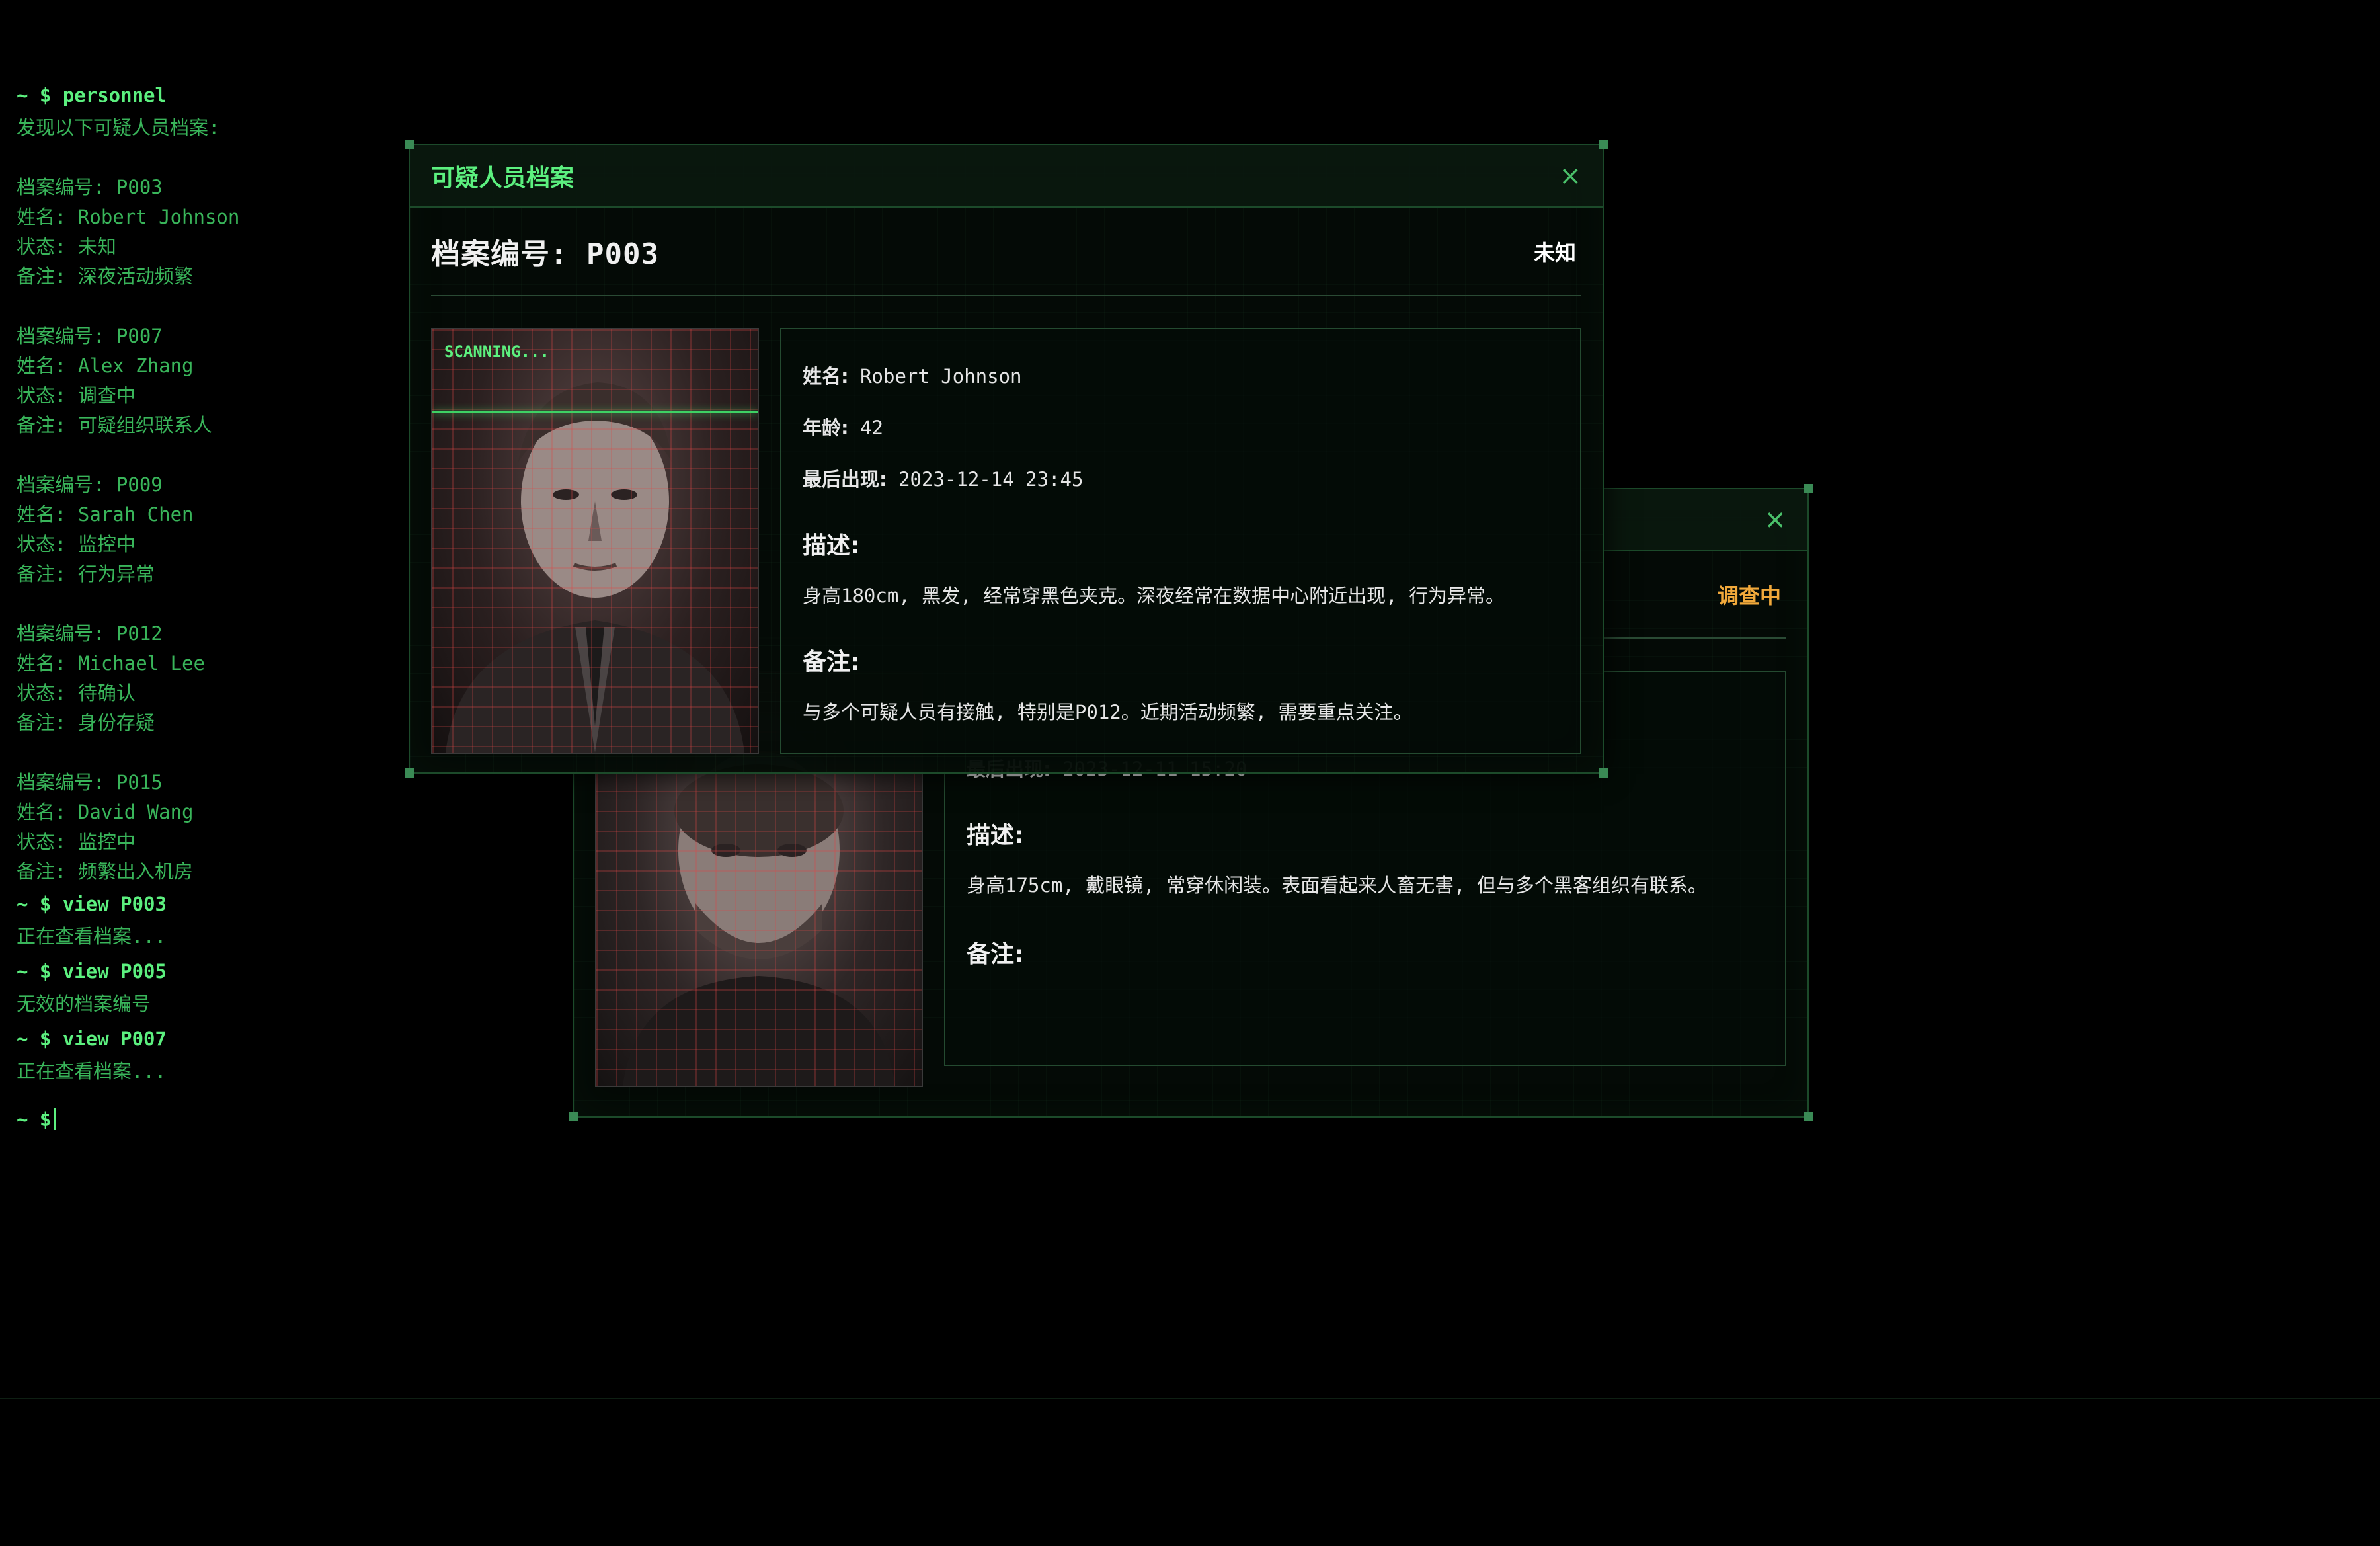  Describe the element at coordinates (114, 425) in the screenshot. I see `terminal-output-line: 备注: 可疑组织联系人` at that location.